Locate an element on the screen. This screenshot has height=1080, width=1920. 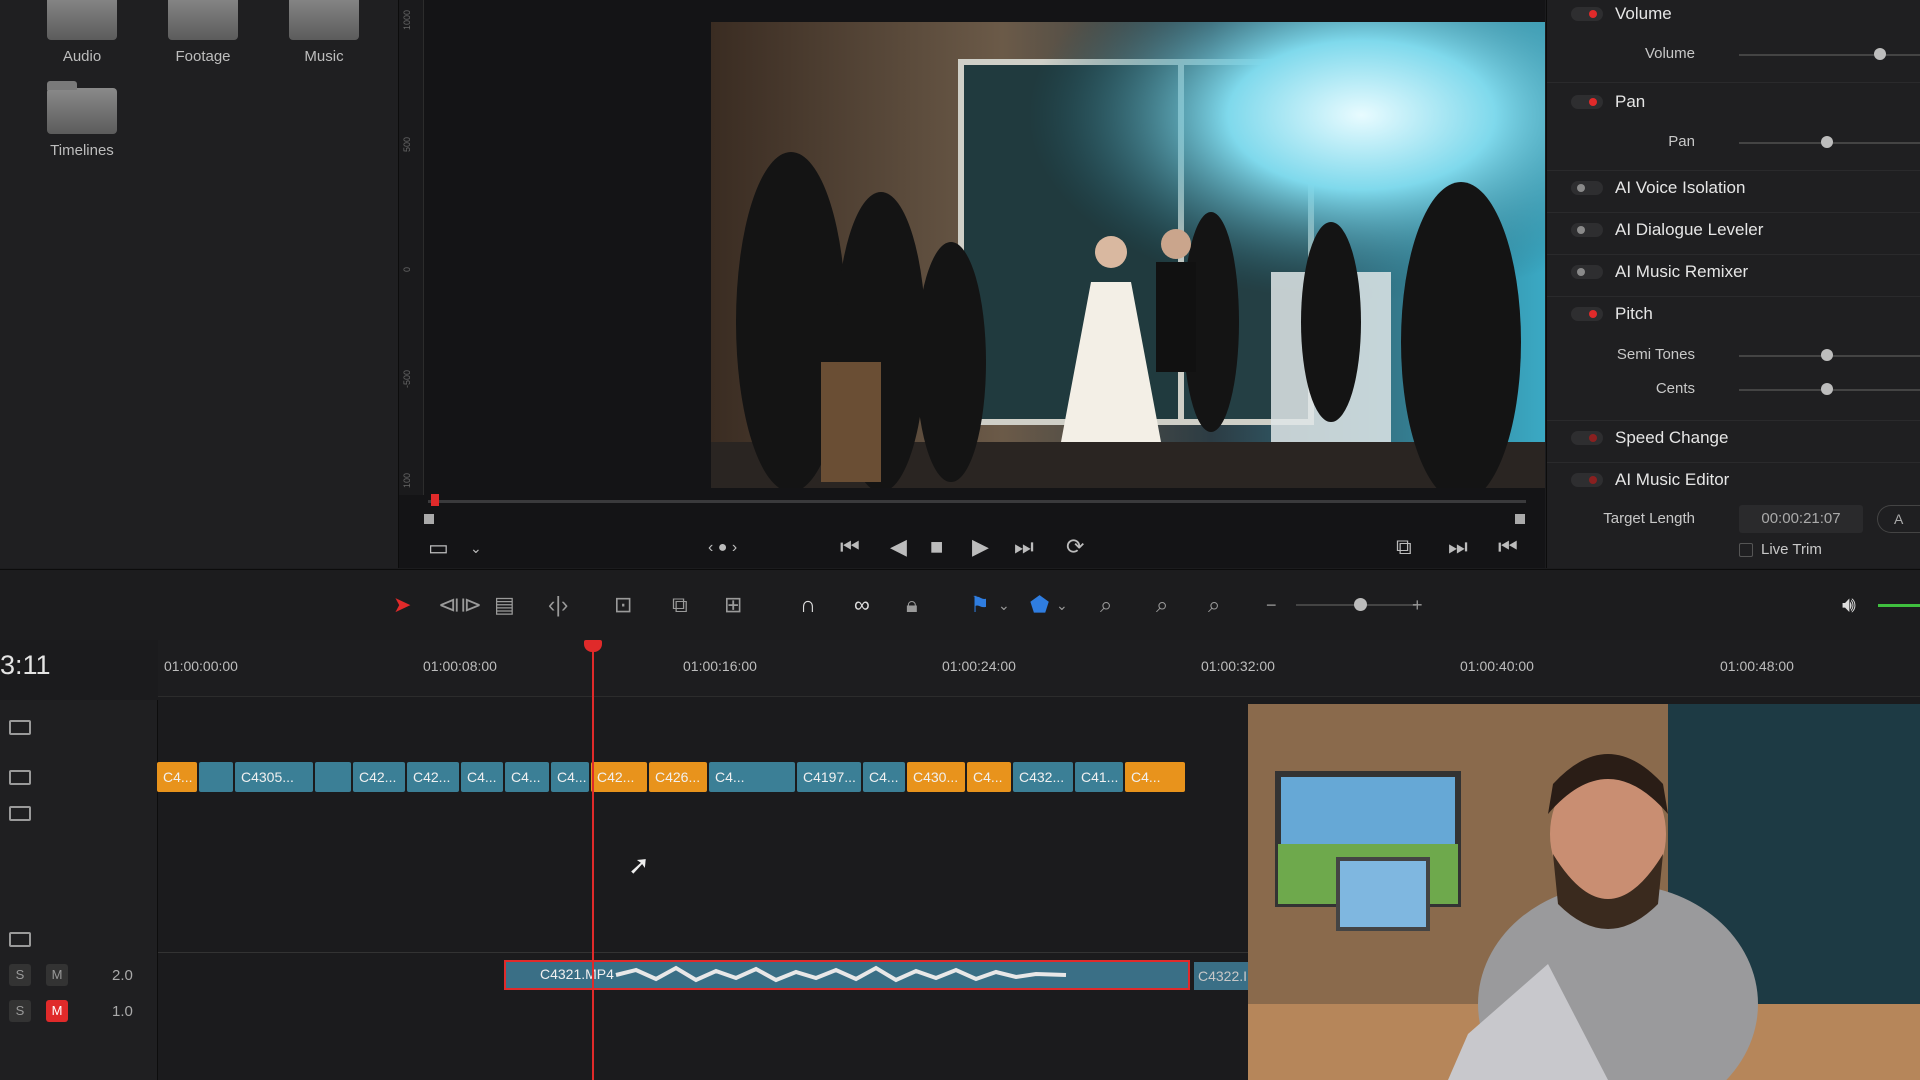
folder-footage: Footage is located at coordinates (203, 32).